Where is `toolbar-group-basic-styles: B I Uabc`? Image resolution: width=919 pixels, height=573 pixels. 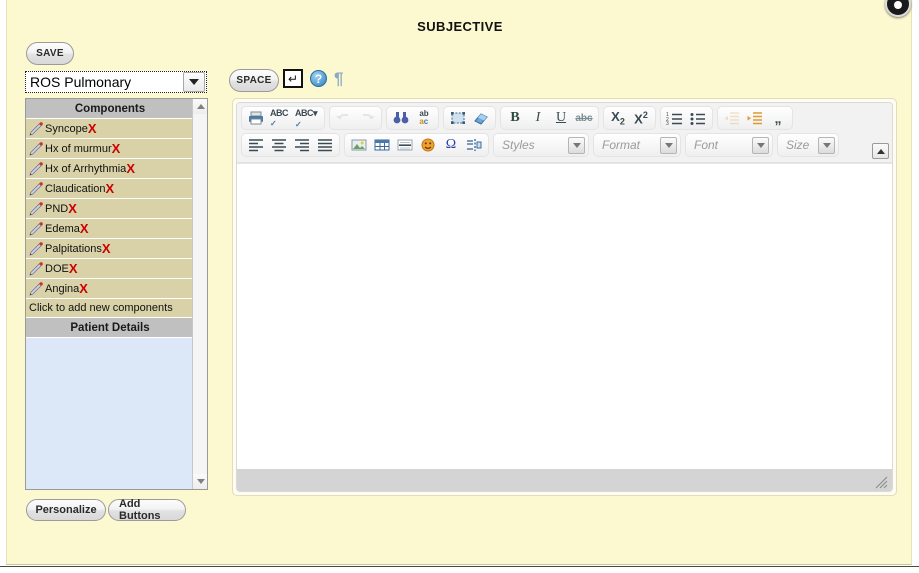 toolbar-group-basic-styles: B I Uabc is located at coordinates (549, 118).